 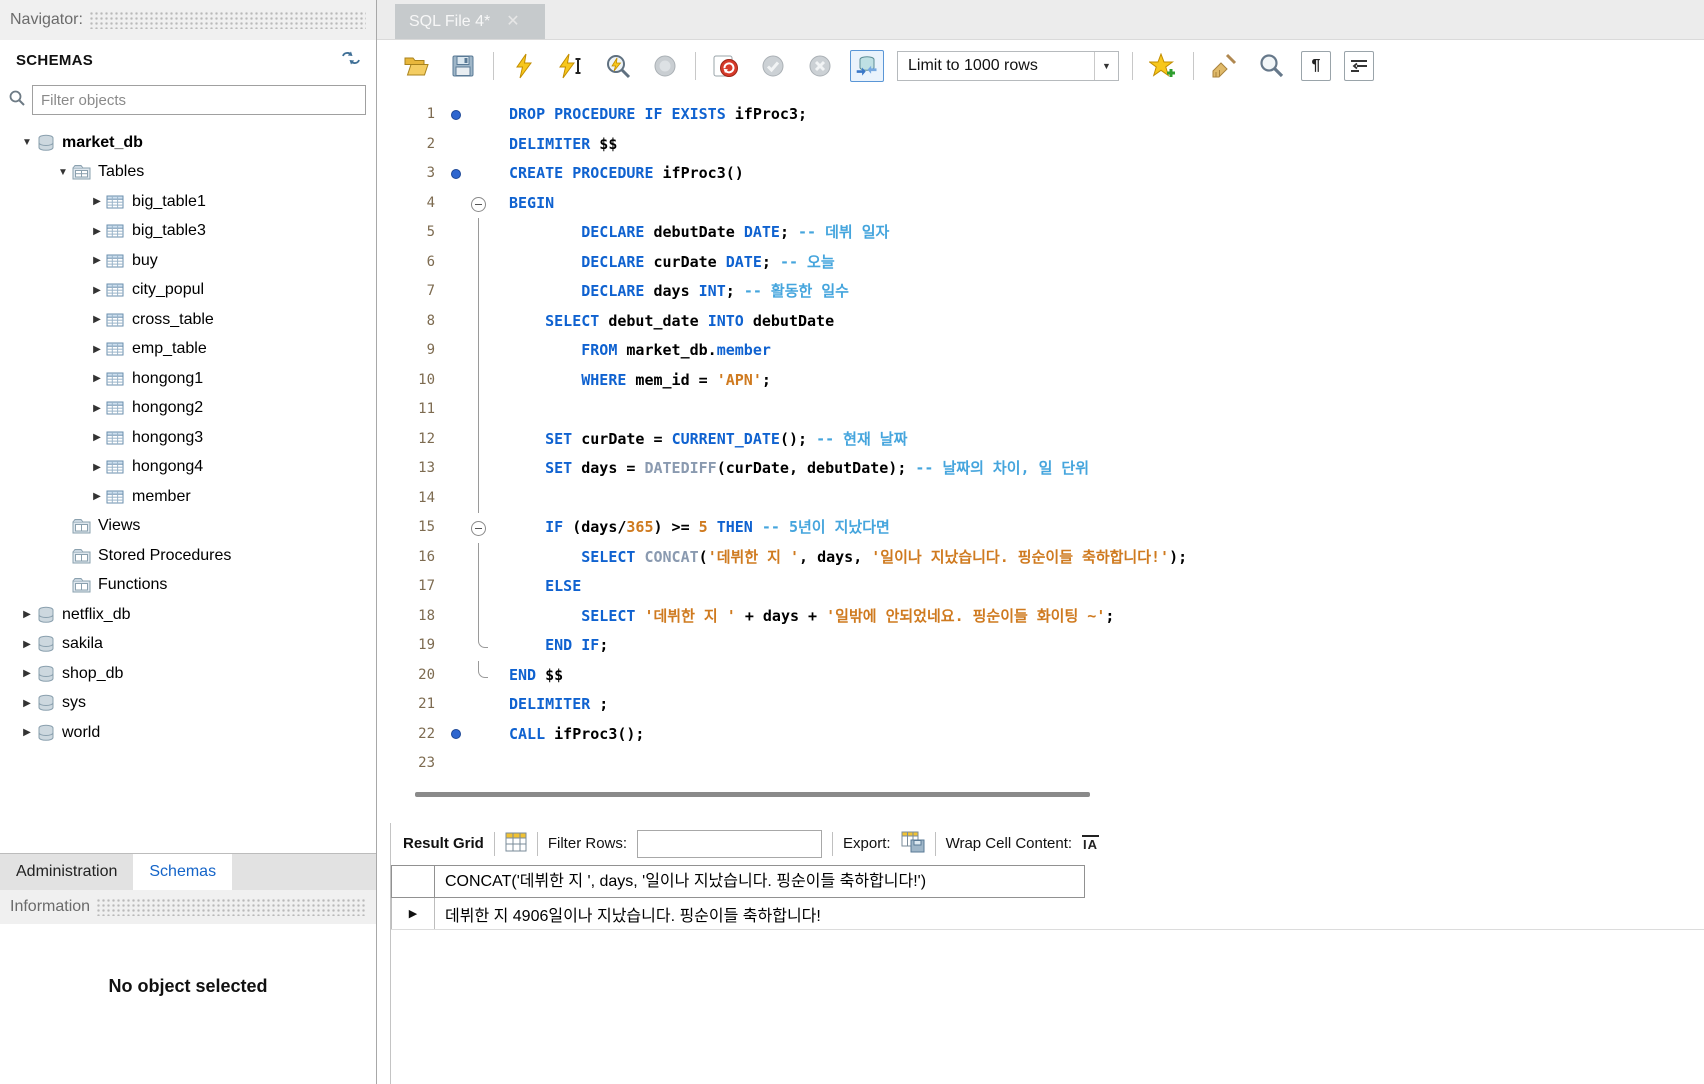 I want to click on tree-item-cross-table: ▶ cross_table, so click(x=188, y=320).